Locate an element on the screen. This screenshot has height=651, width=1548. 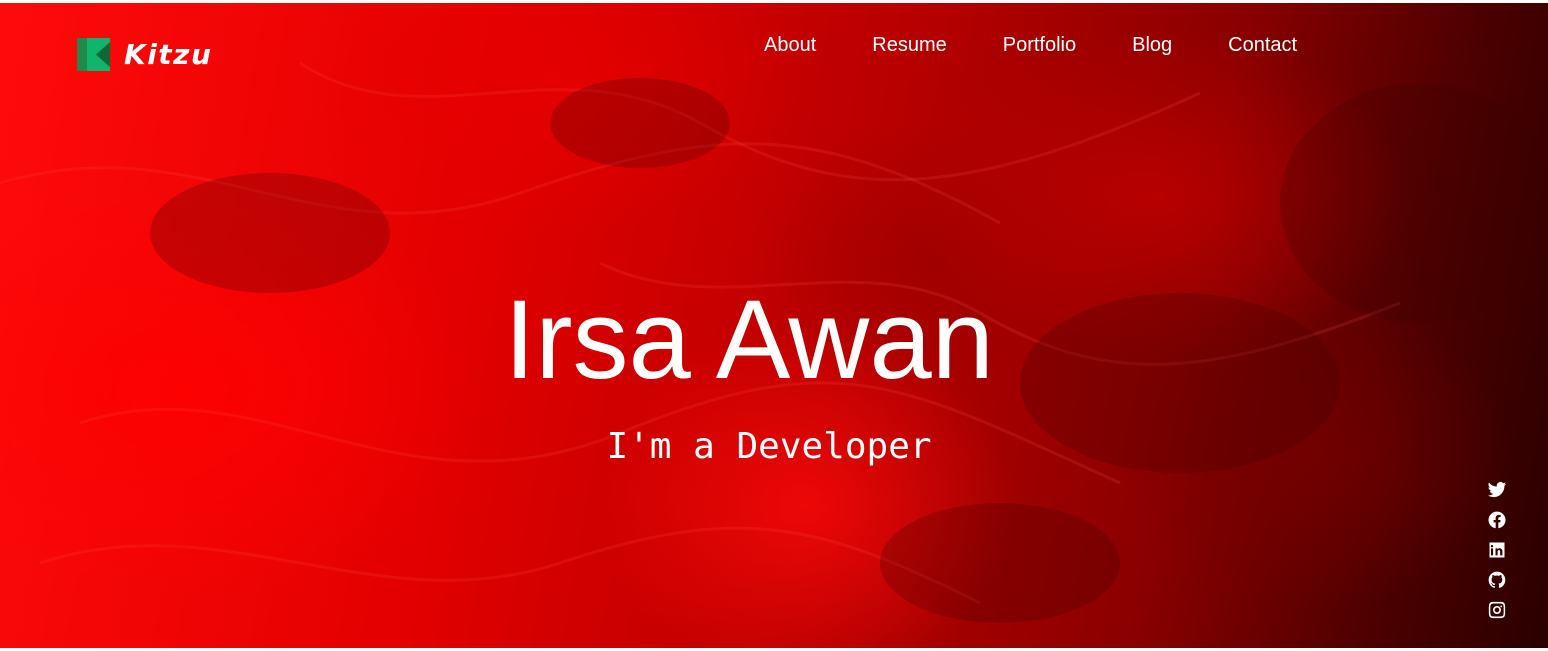
nav-about: About is located at coordinates (790, 45).